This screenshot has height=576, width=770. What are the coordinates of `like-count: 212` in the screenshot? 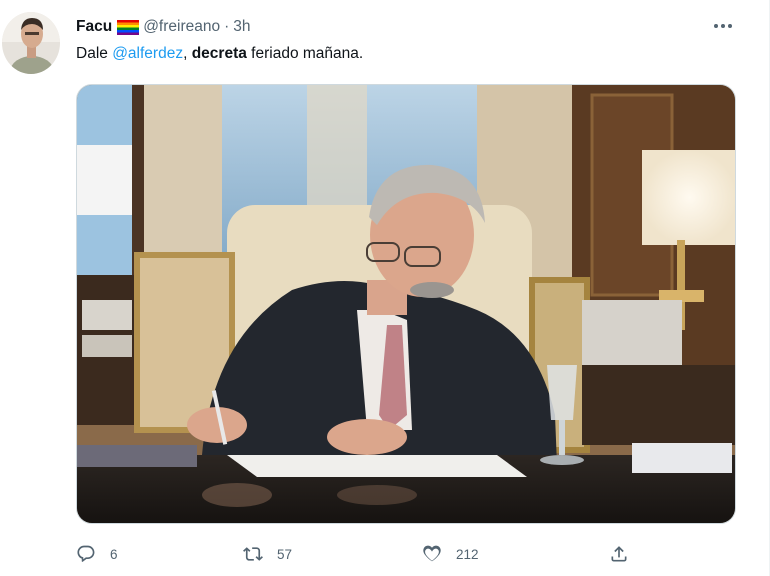 It's located at (467, 554).